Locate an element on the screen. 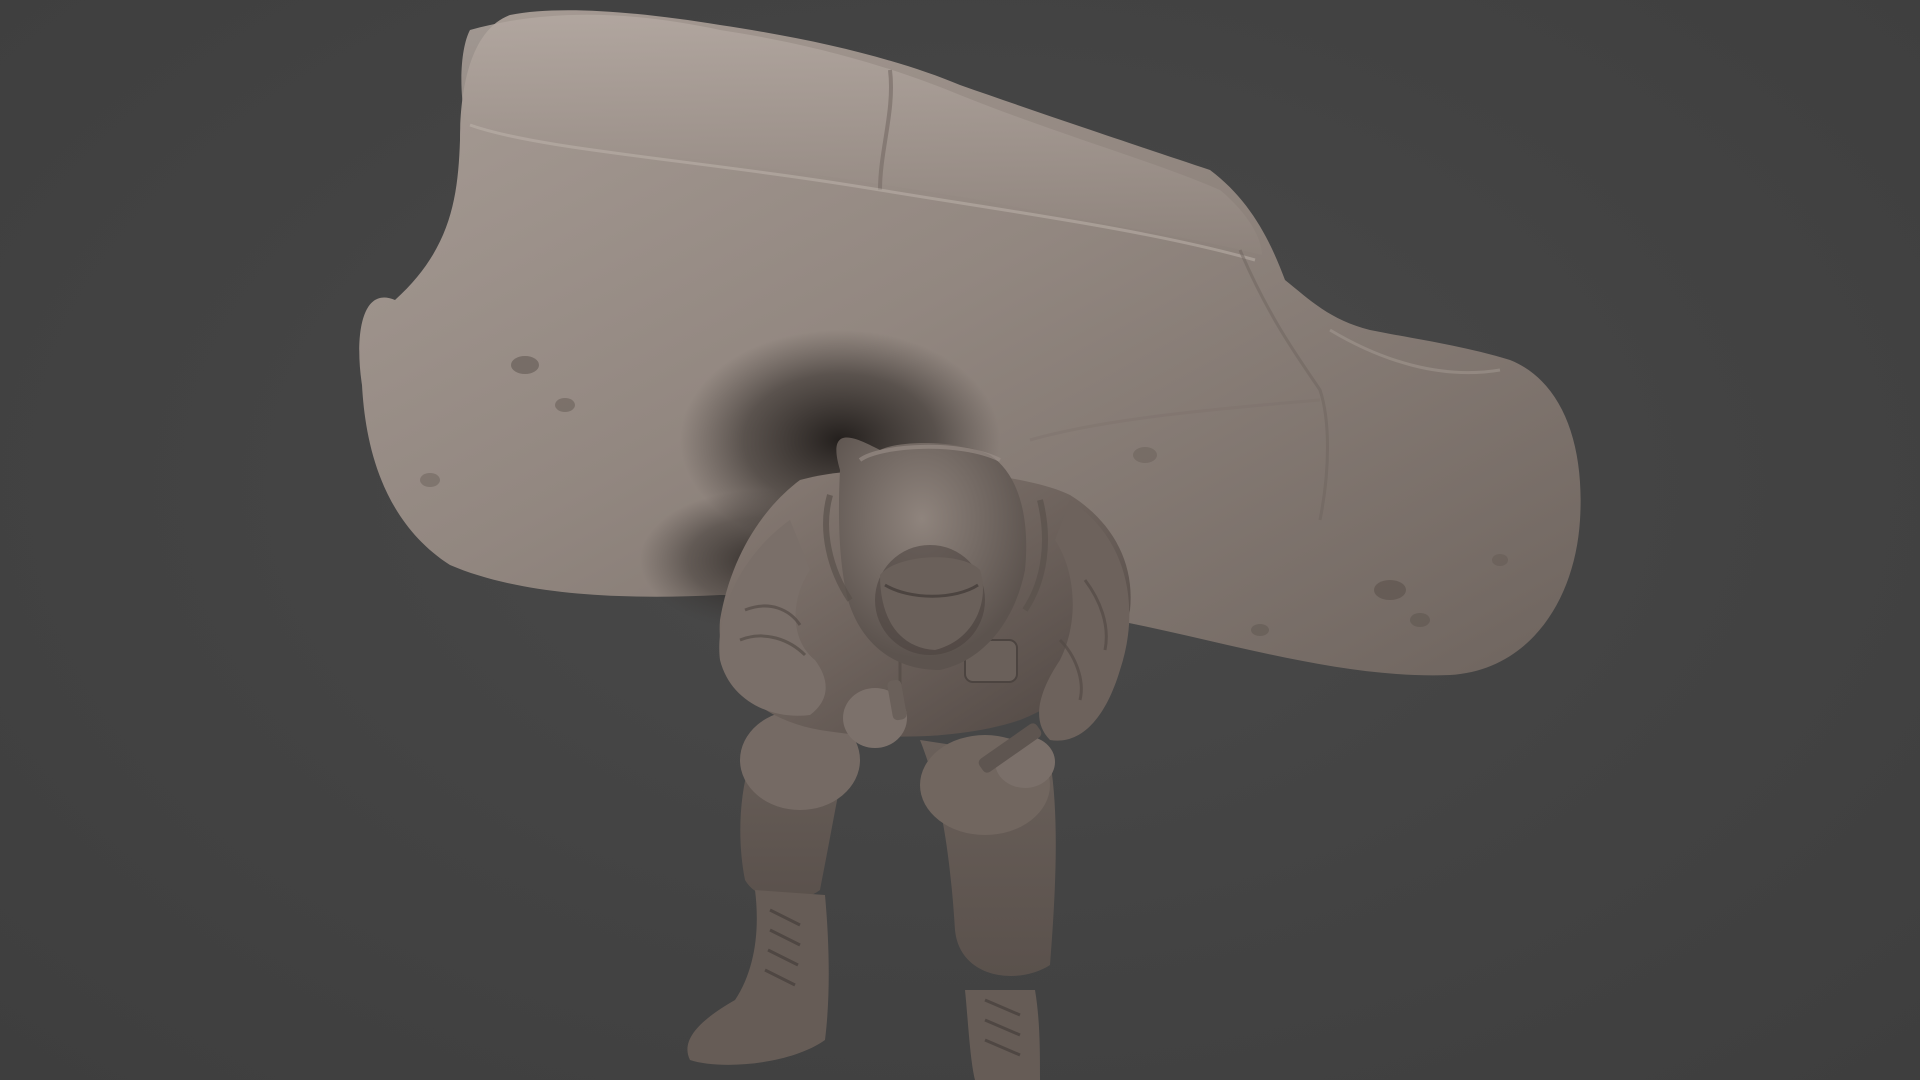 This screenshot has height=1080, width=1920. figure-model is located at coordinates (909, 758).